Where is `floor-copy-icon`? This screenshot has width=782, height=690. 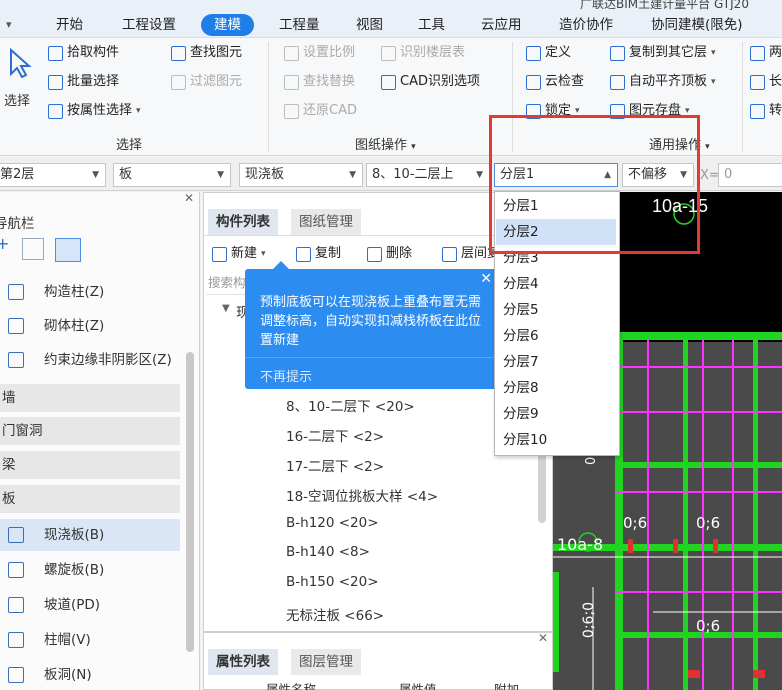
floor-copy-icon is located at coordinates (449, 254).